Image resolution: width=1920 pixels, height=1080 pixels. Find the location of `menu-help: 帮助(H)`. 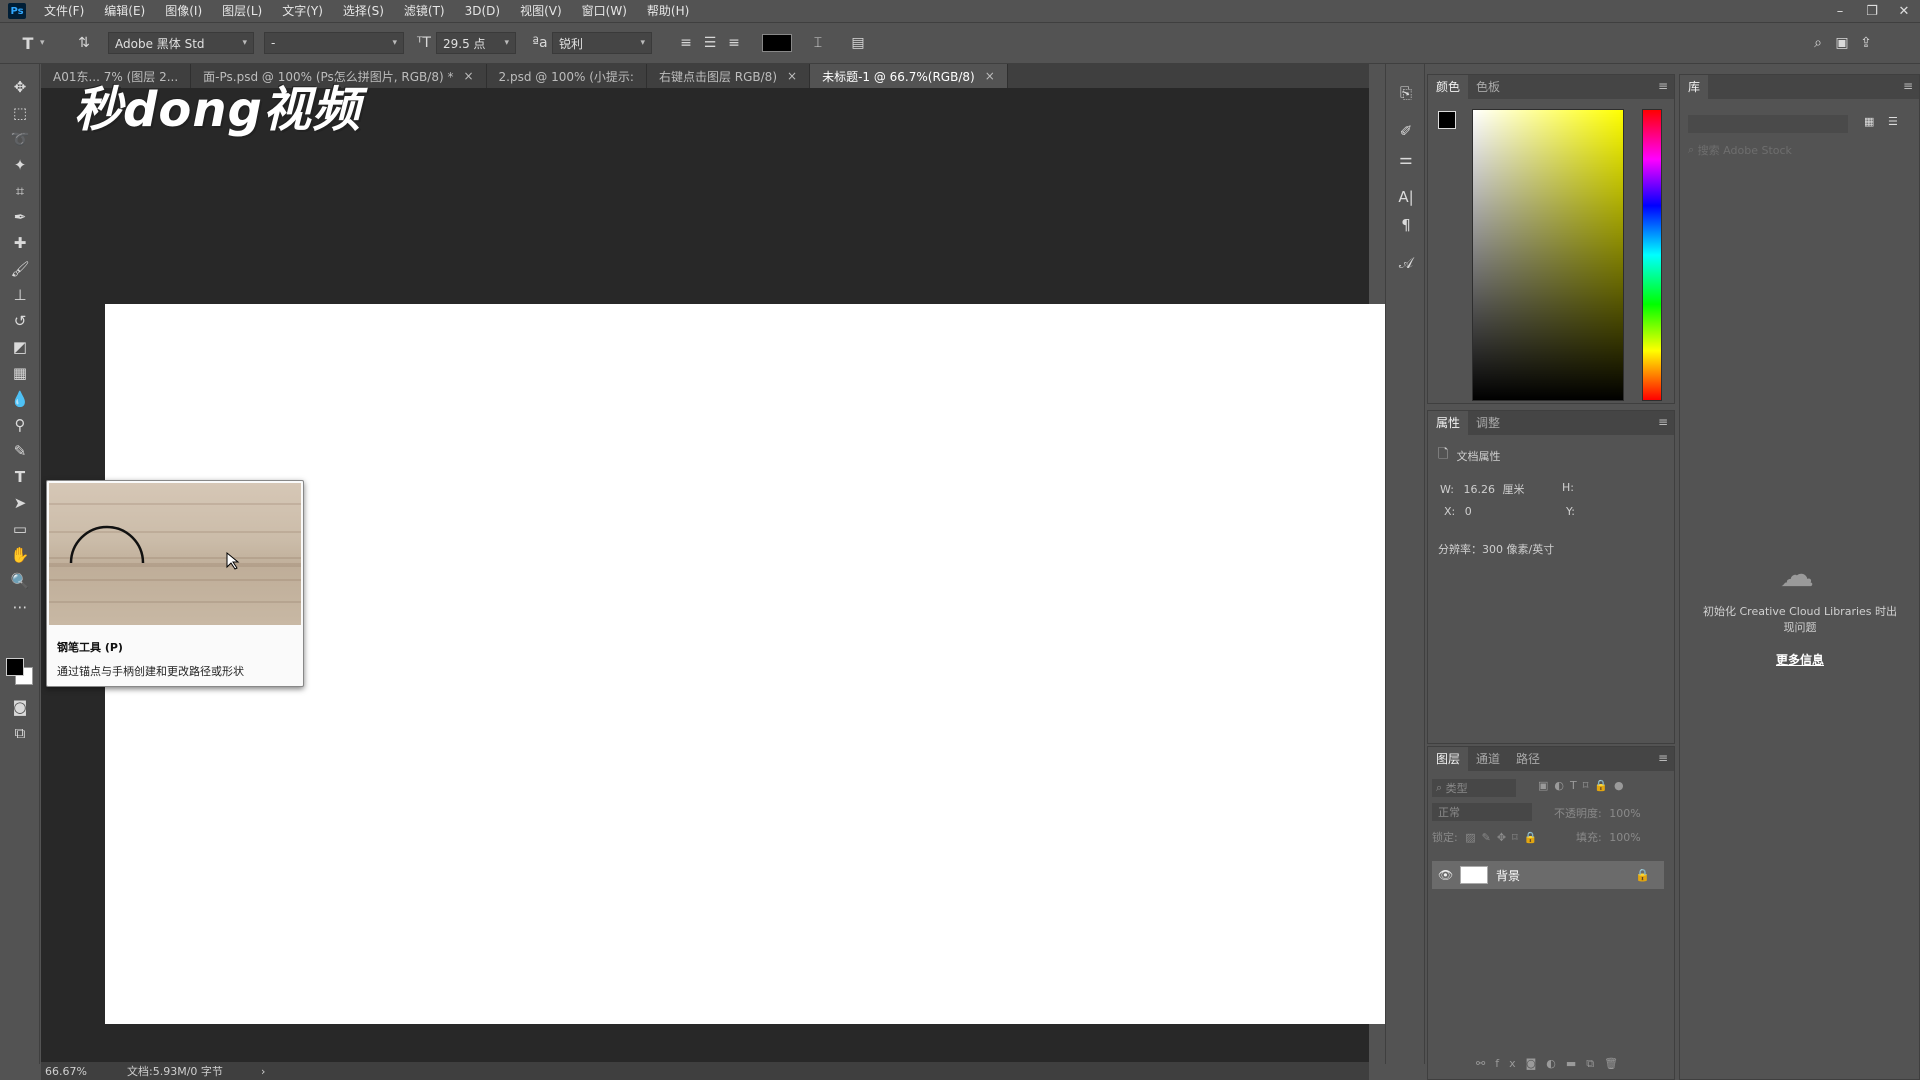

menu-help: 帮助(H) is located at coordinates (668, 11).